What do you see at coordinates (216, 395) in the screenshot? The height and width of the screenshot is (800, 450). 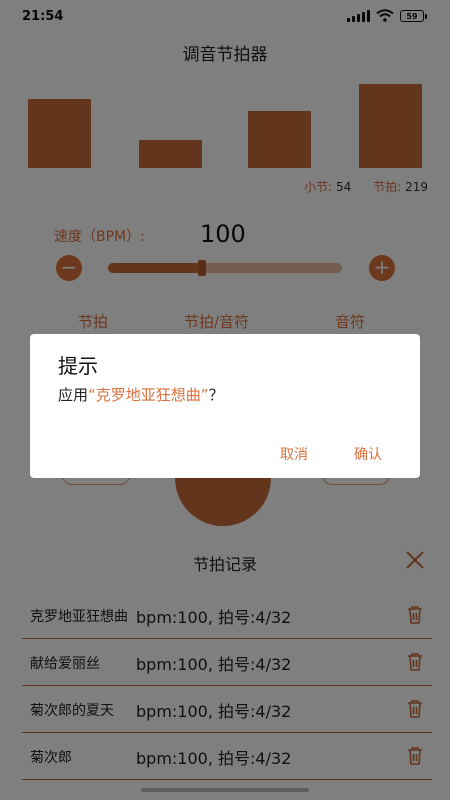 I see `dialog-message-suffix: ？` at bounding box center [216, 395].